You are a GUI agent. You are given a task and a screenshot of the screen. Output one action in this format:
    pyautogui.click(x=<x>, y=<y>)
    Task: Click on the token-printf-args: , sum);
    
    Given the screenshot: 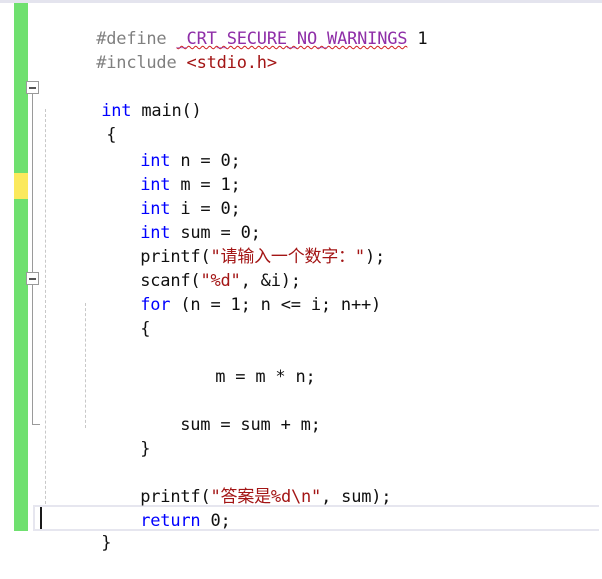 What is the action you would take?
    pyautogui.click(x=356, y=497)
    